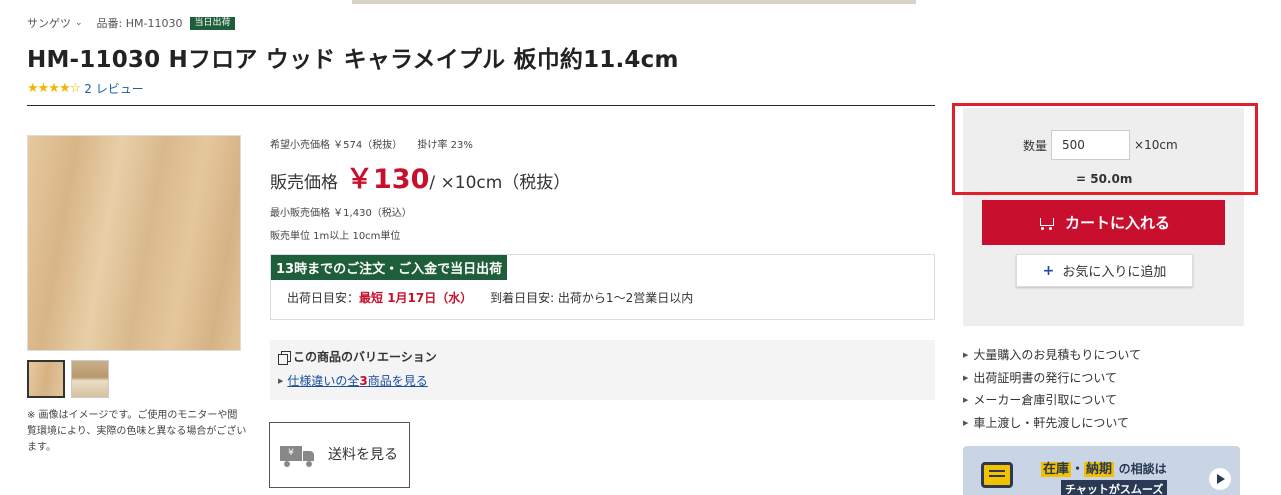 The image size is (1281, 495). I want to click on variation-box: この商品のバリエーション ▶ 仕様違いの全3商品を見る, so click(602, 370).